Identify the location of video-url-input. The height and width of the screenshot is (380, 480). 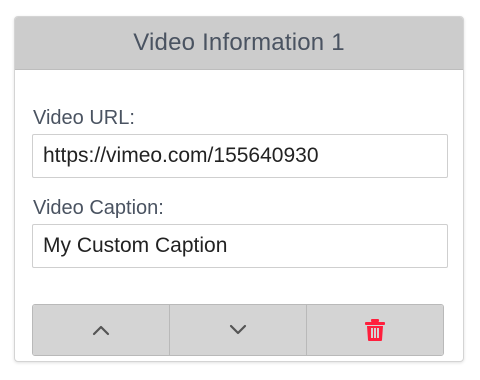
(240, 156).